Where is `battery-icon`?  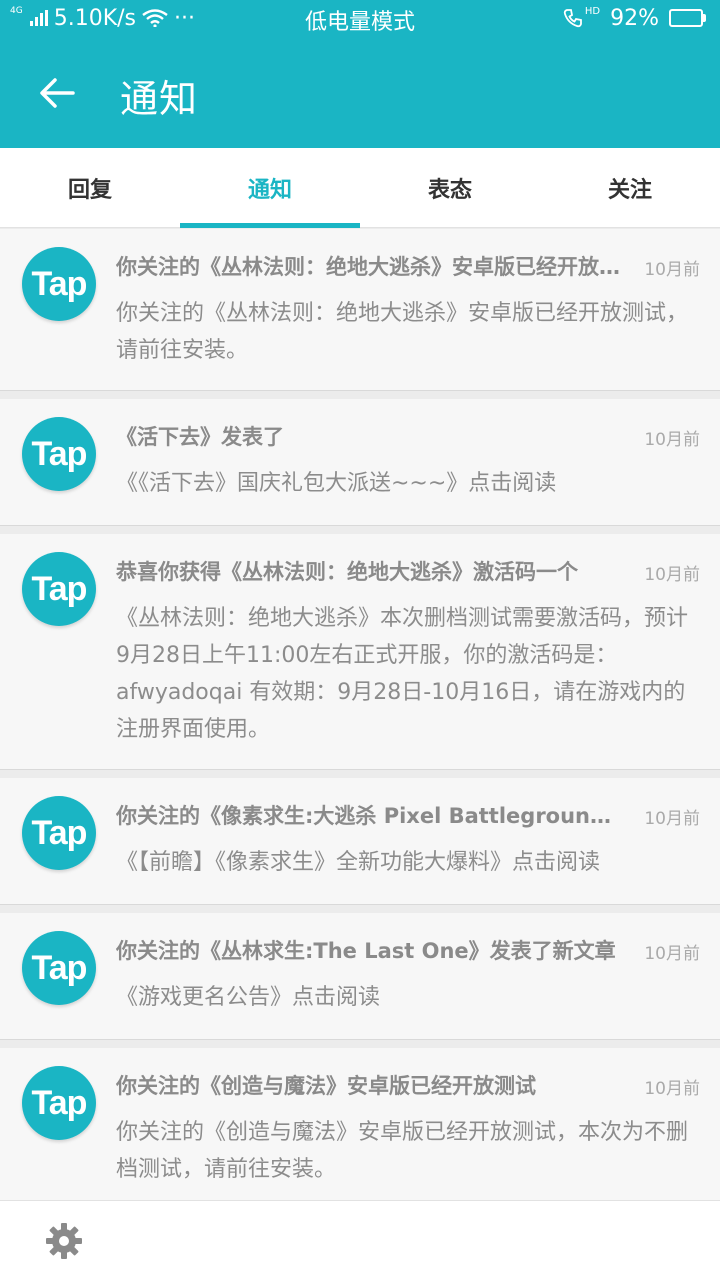 battery-icon is located at coordinates (687, 18).